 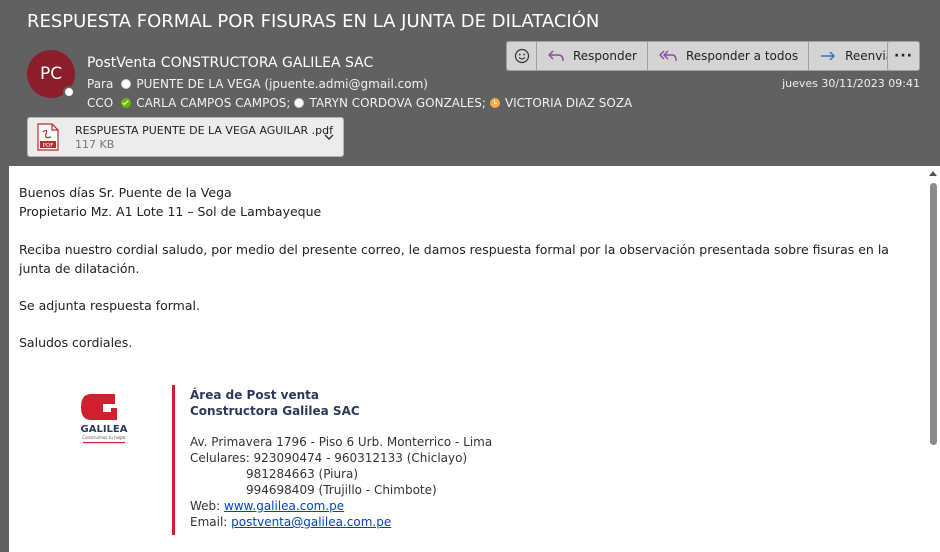 What do you see at coordinates (205, 506) in the screenshot?
I see `web-label: Web:` at bounding box center [205, 506].